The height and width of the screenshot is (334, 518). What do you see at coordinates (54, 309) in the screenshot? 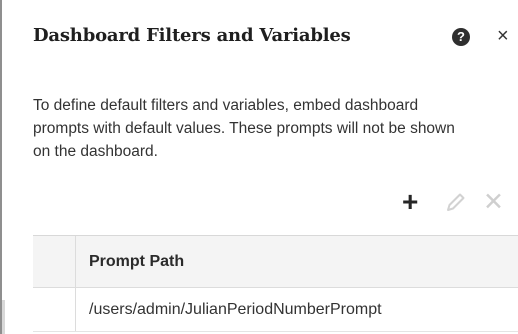
I see `row-selector-cell` at bounding box center [54, 309].